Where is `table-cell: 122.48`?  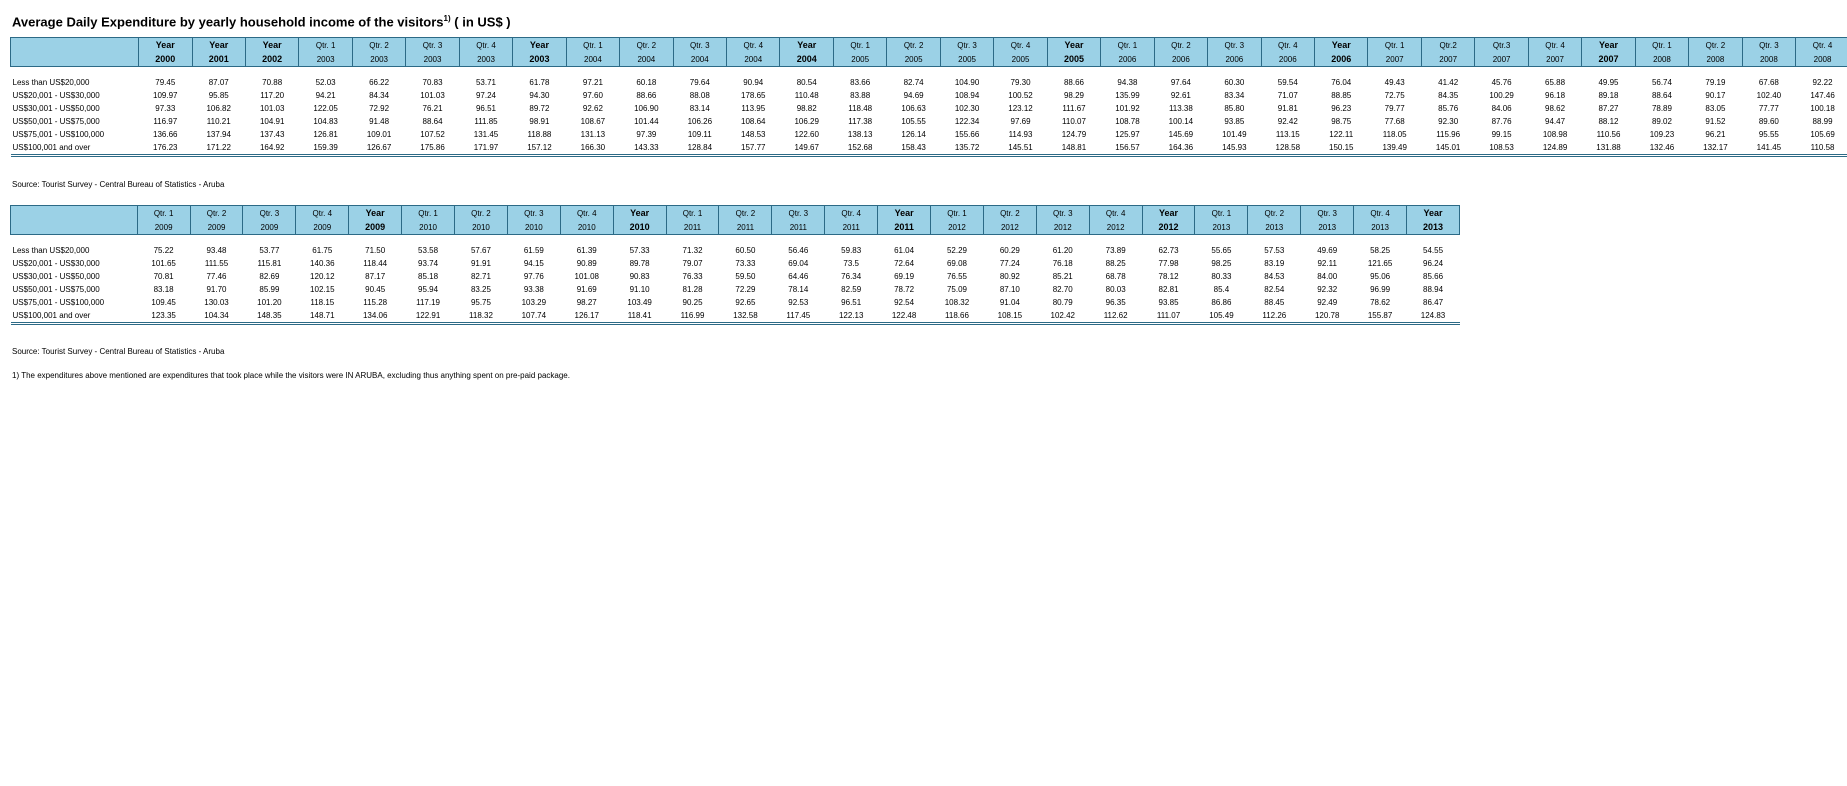 table-cell: 122.48 is located at coordinates (904, 317).